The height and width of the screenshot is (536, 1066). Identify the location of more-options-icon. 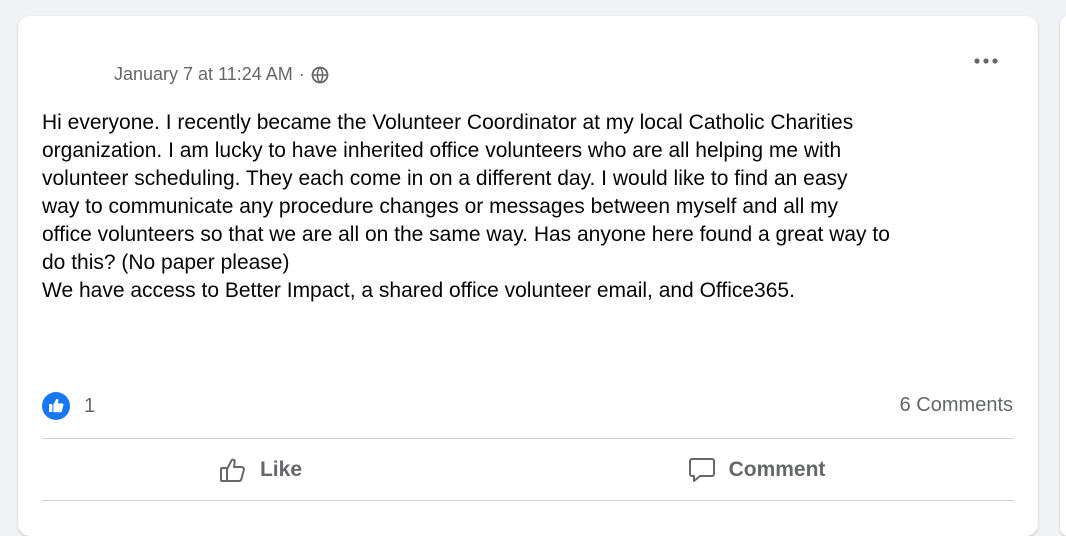
(986, 61).